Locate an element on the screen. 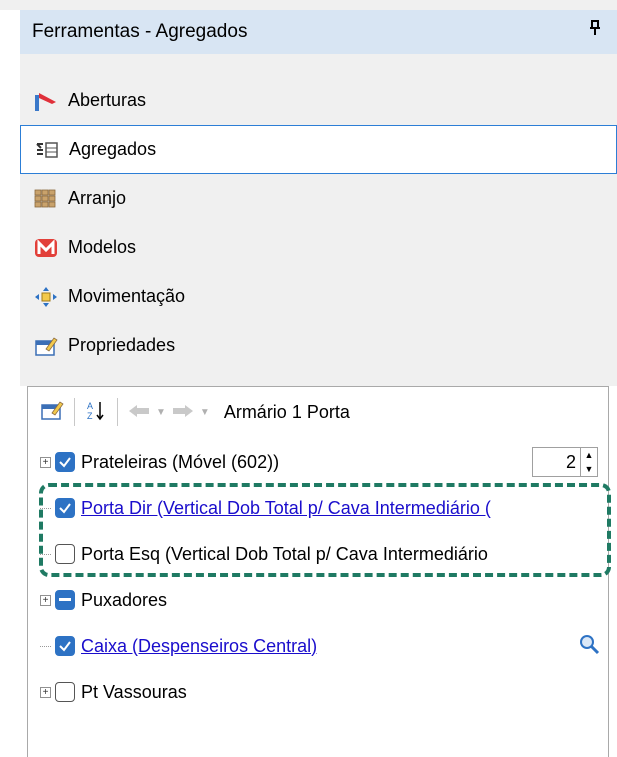 The width and height of the screenshot is (617, 757). category-aberturas: Aberturas is located at coordinates (318, 100).